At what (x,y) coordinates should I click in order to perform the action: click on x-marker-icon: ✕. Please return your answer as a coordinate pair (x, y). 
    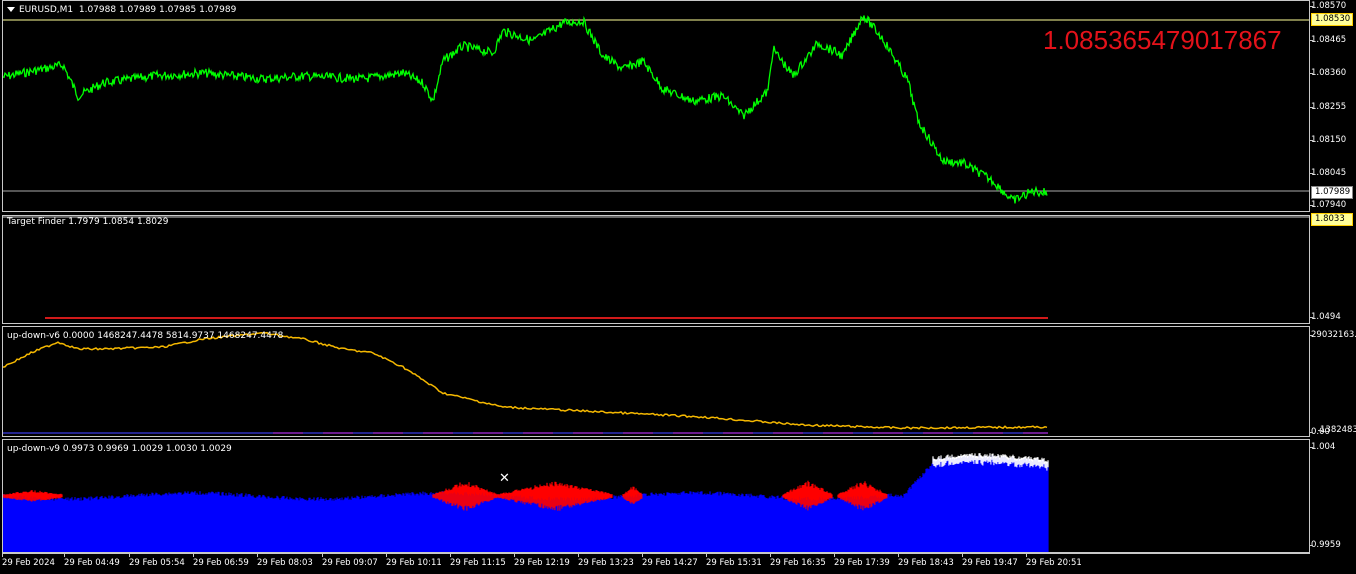
    Looking at the image, I should click on (504, 478).